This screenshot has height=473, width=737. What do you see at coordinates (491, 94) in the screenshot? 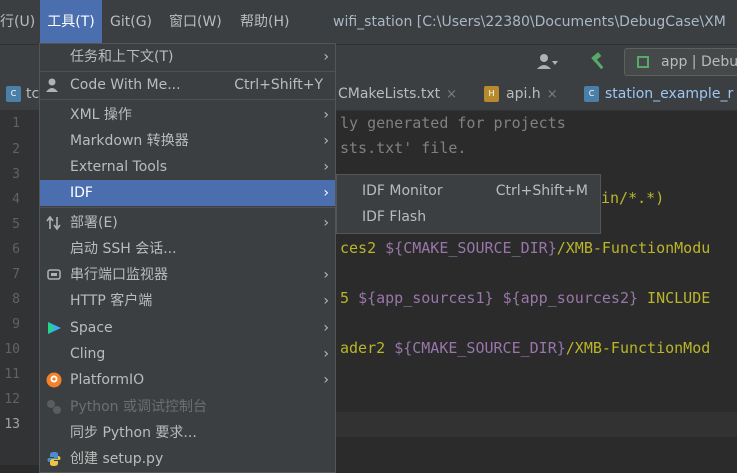
I see `header-file-icon: H` at bounding box center [491, 94].